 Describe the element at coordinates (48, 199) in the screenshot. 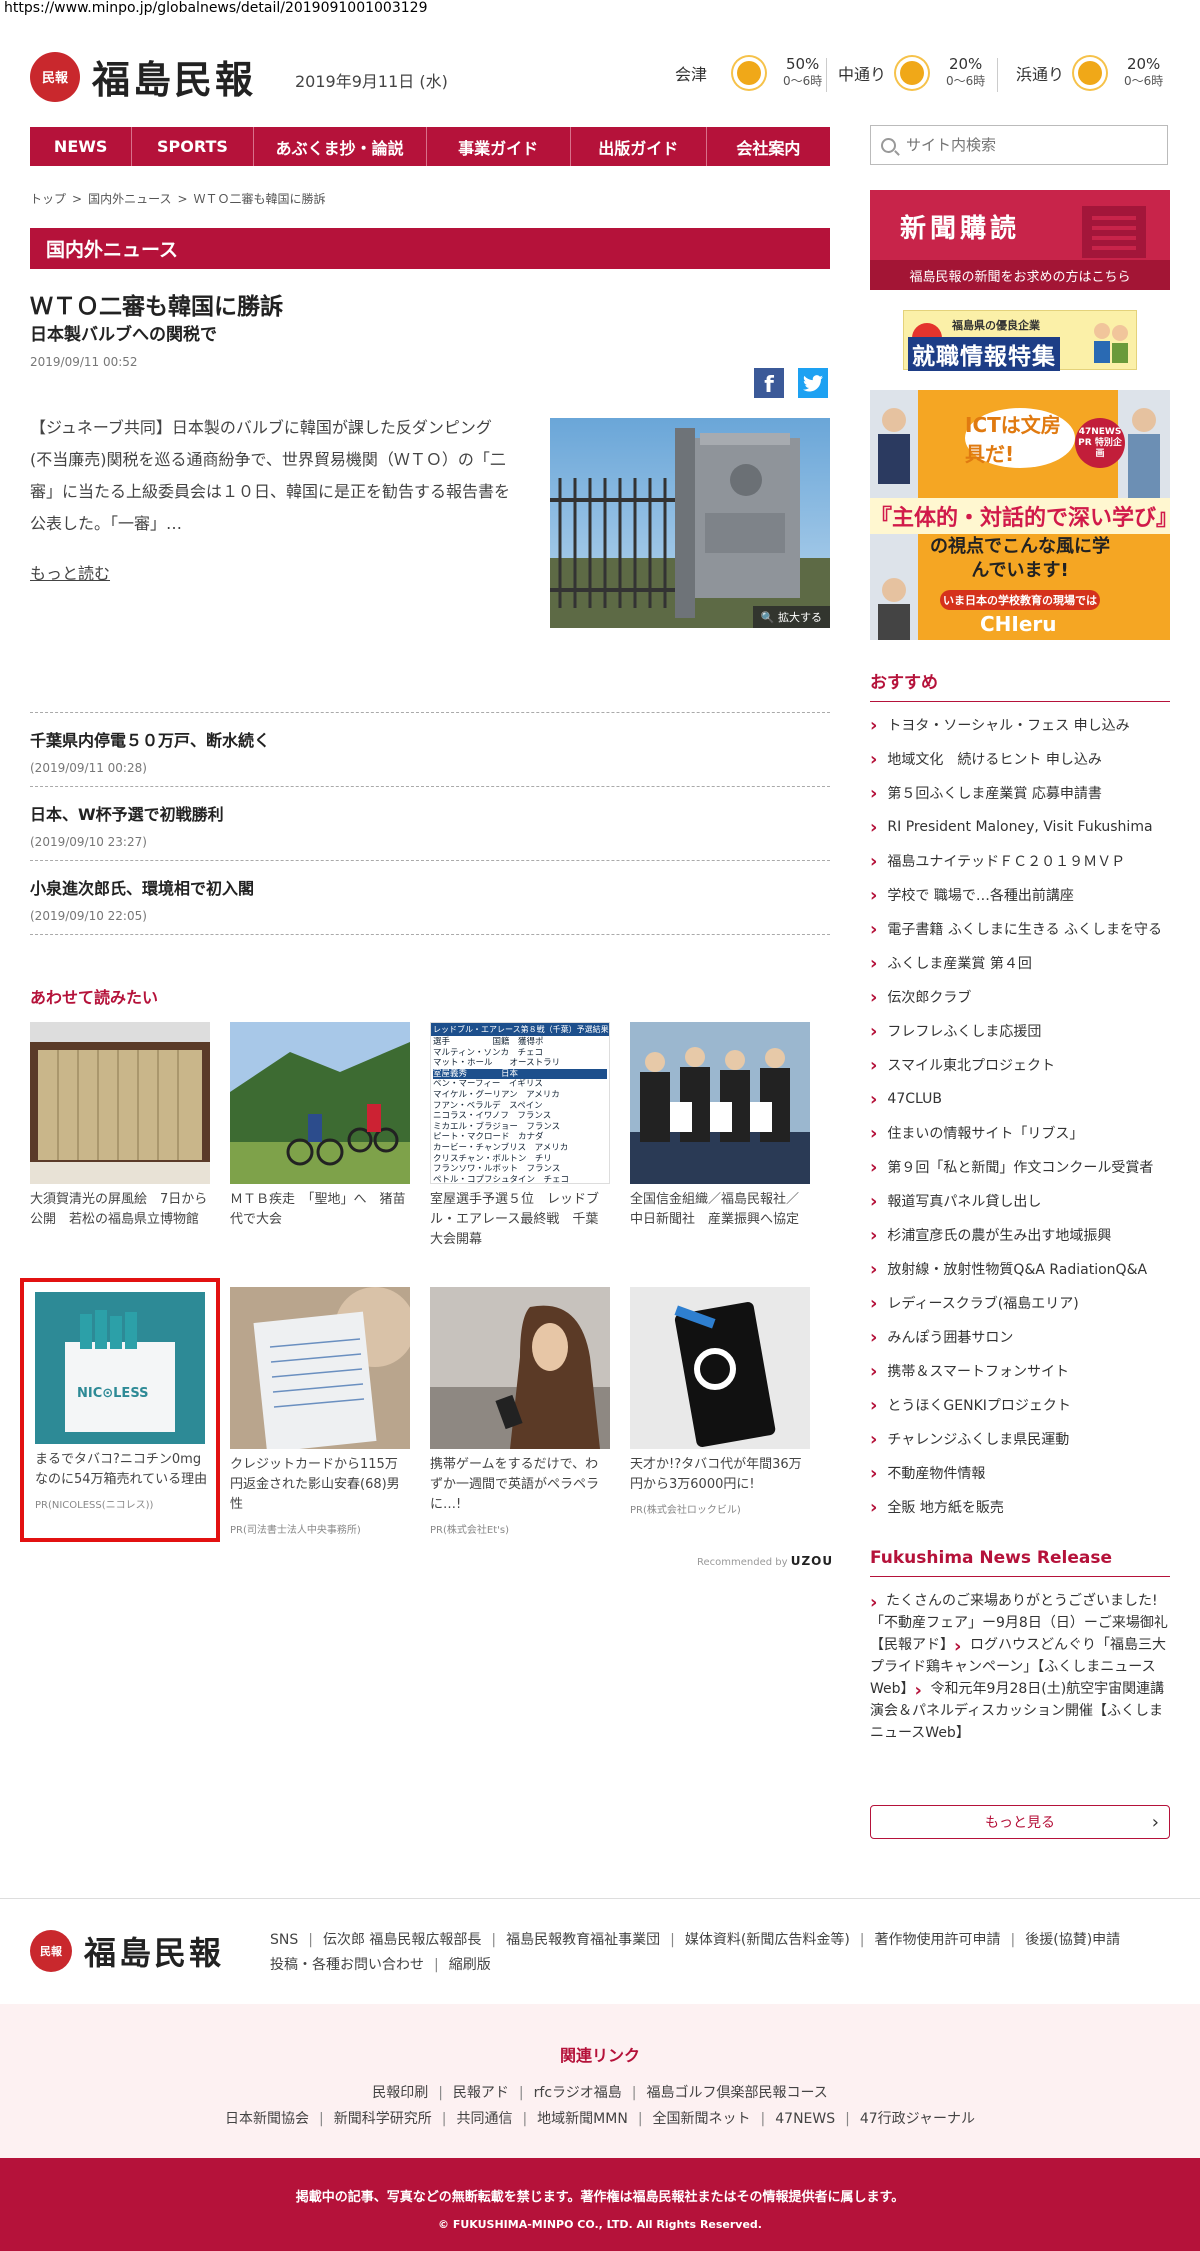

I see `breadcrumb-top: トップ` at that location.